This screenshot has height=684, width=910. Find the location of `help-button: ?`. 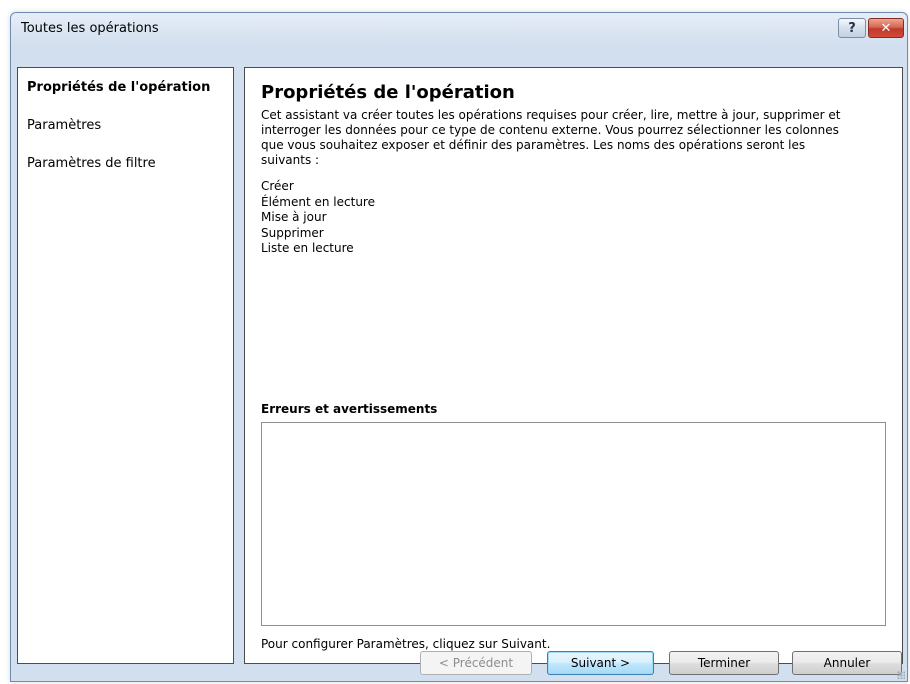

help-button: ? is located at coordinates (852, 28).